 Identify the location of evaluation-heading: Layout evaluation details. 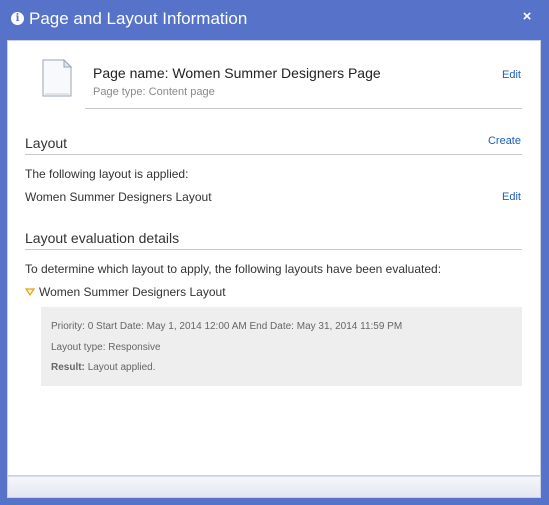
(102, 238).